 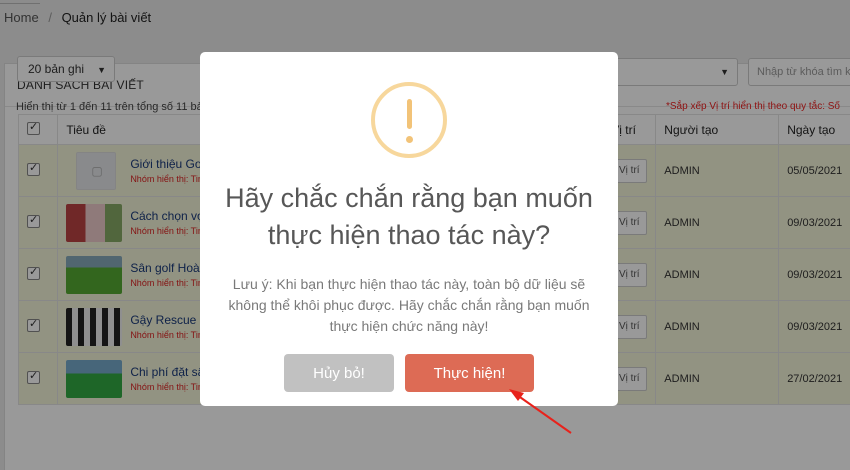 I want to click on cancel-button: Hủy bỏ!, so click(x=339, y=373).